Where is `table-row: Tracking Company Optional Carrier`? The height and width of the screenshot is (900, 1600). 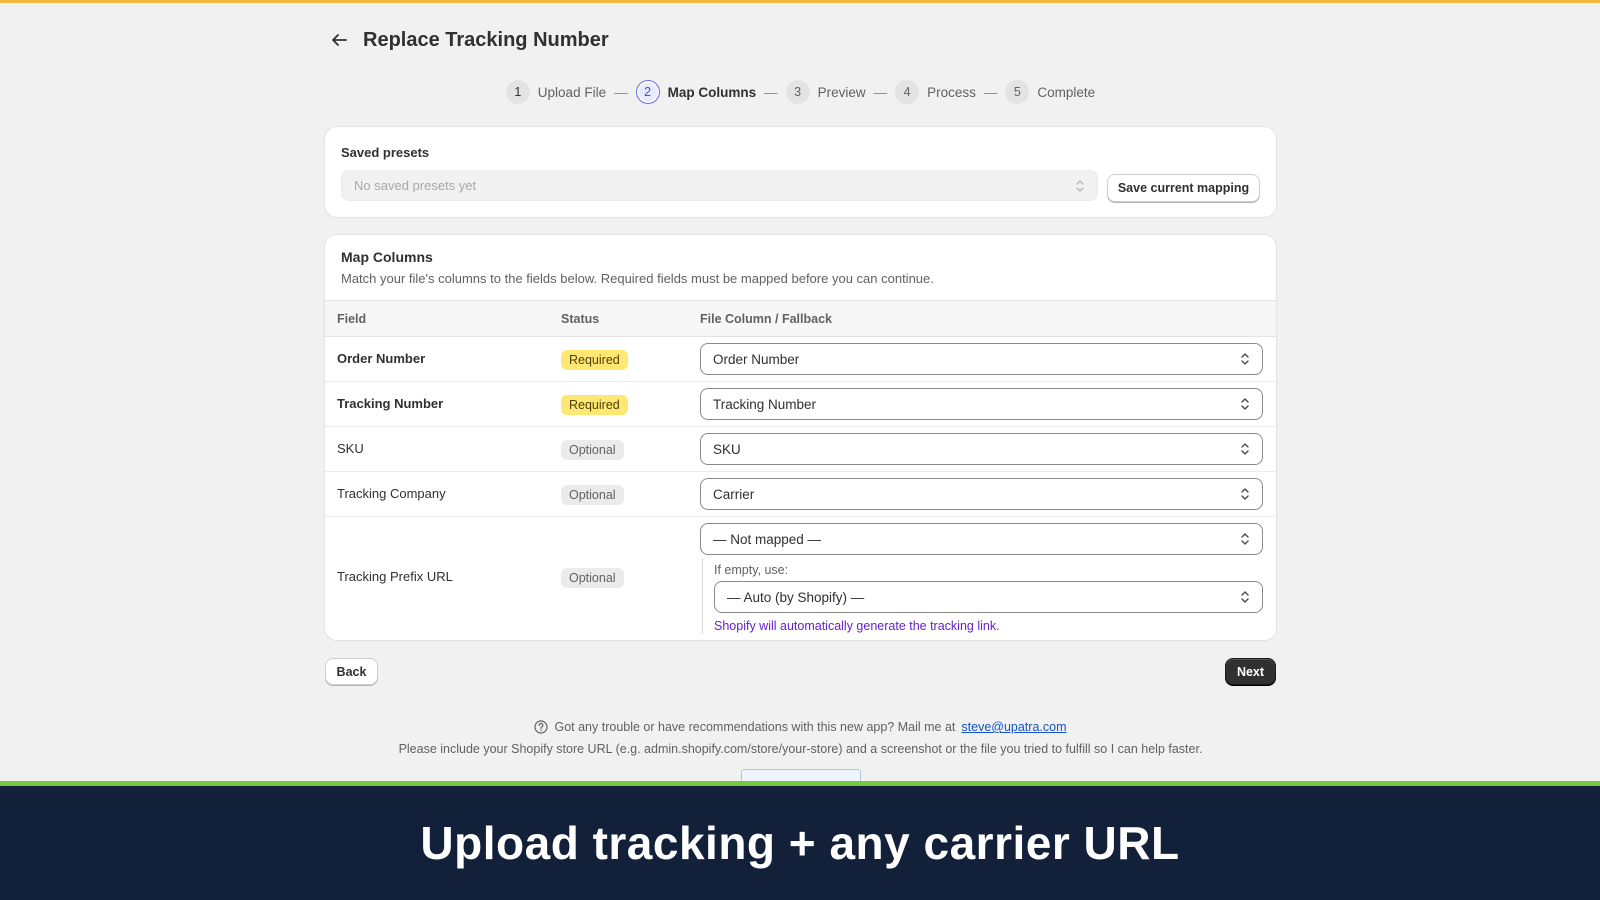 table-row: Tracking Company Optional Carrier is located at coordinates (800, 494).